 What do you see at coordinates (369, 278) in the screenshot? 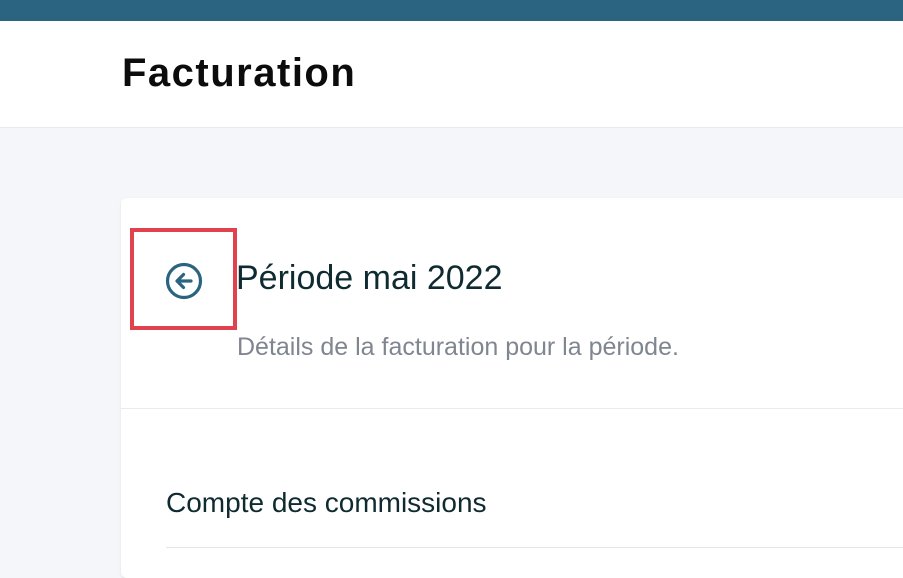
I see `period-title: Période mai 2022` at bounding box center [369, 278].